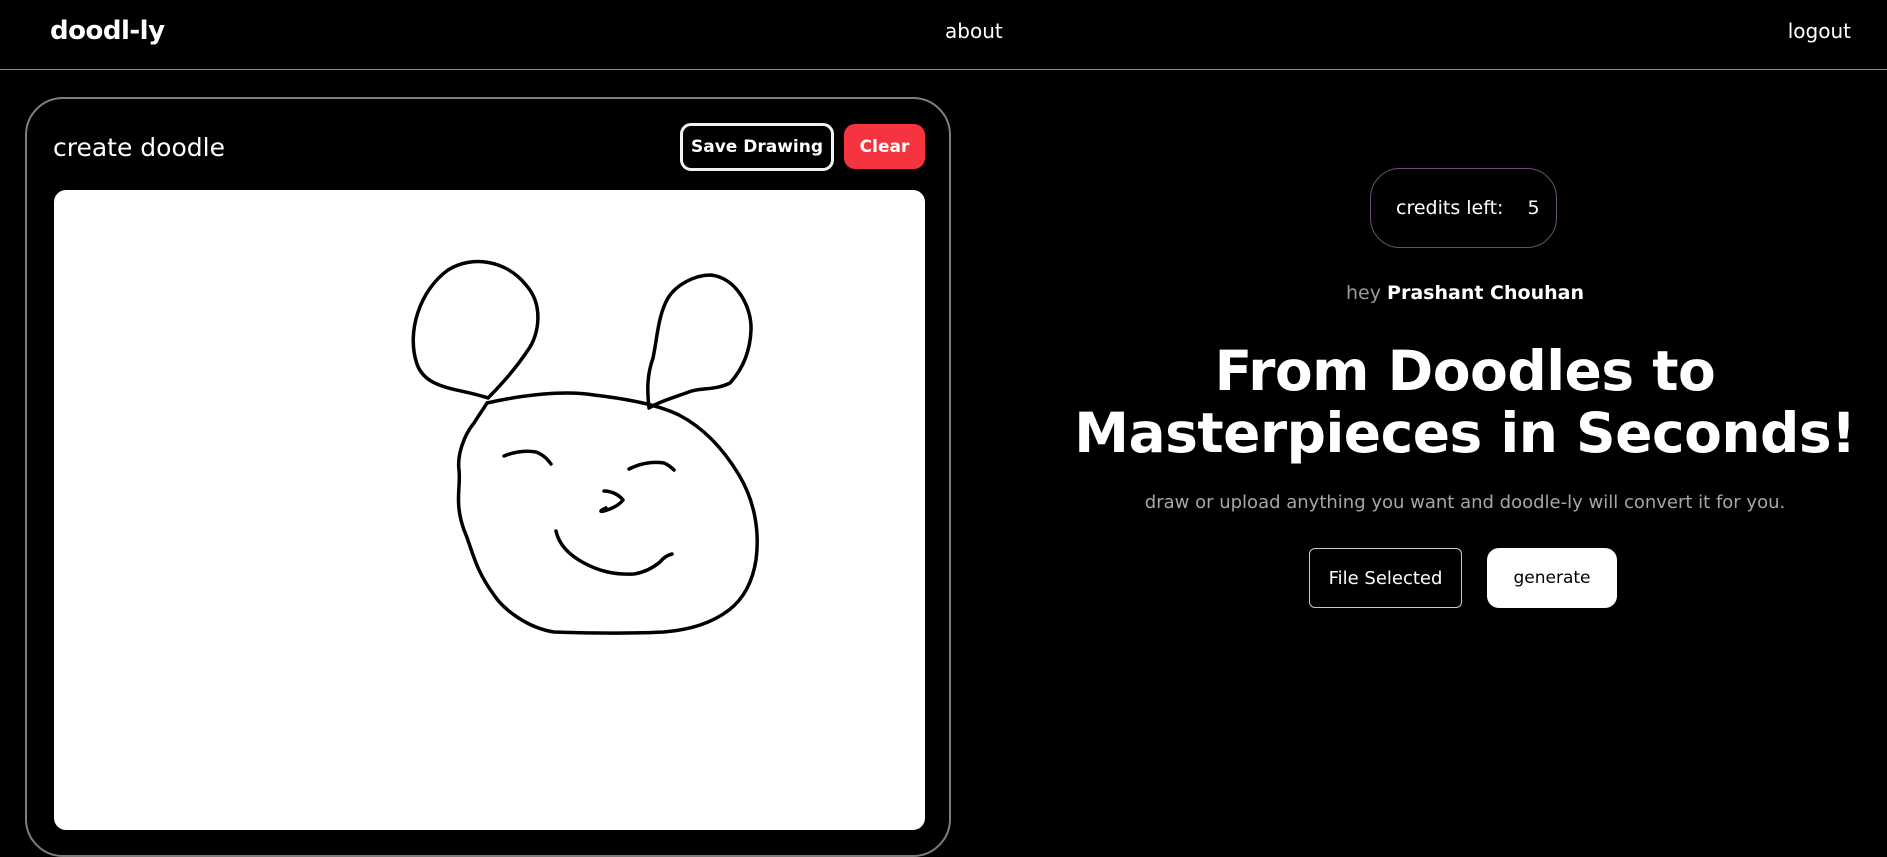 Image resolution: width=1887 pixels, height=857 pixels. I want to click on greeting: hey Prashant Chouhan, so click(1443, 293).